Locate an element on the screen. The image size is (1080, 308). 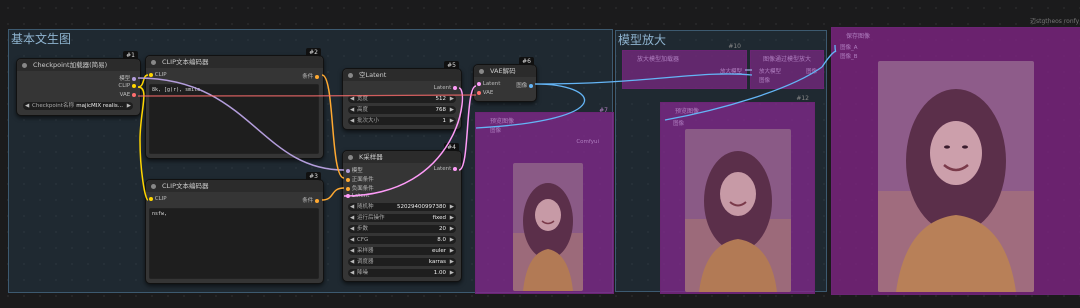
node-clip-text-encode-positive: #2 CLIP文本编码器 CLIP 条件 8k, [g(r), smile, is located at coordinates (234, 103).